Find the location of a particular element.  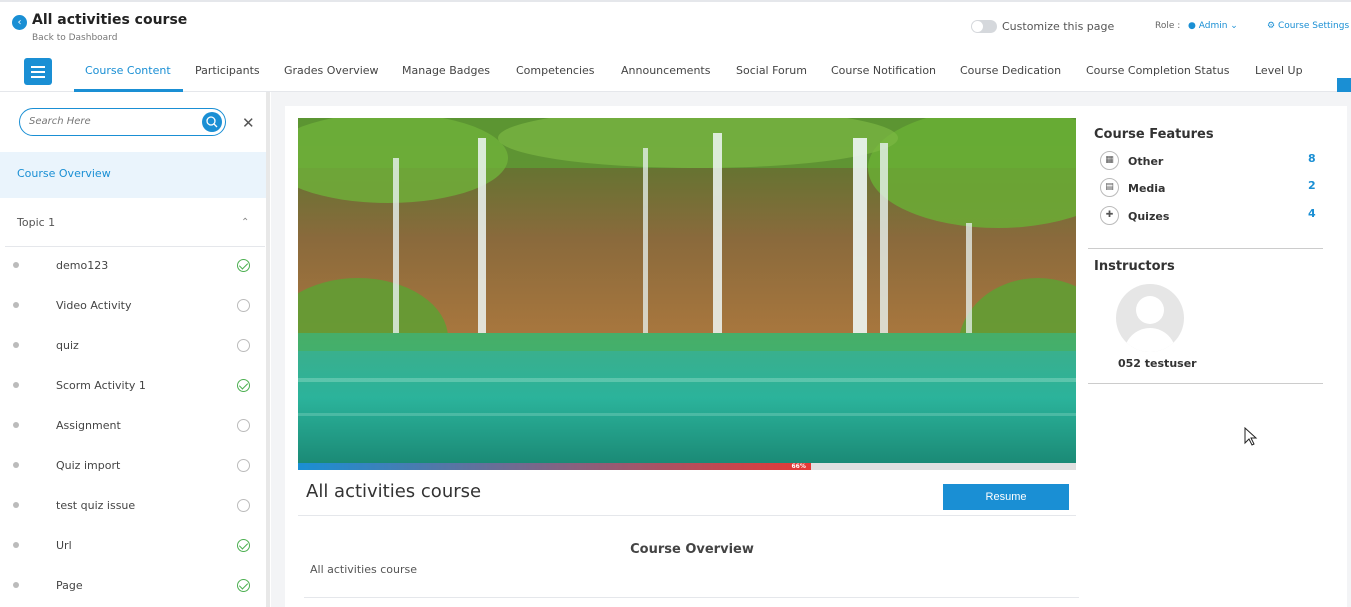

tab-manage-badges: Manage Badges is located at coordinates (446, 70).